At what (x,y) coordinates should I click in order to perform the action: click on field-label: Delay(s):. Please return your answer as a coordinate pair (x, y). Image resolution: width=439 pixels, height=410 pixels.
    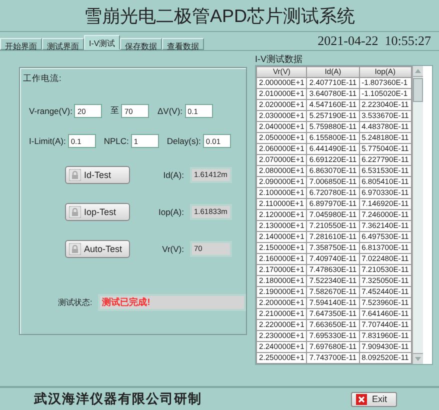
    Looking at the image, I should click on (183, 141).